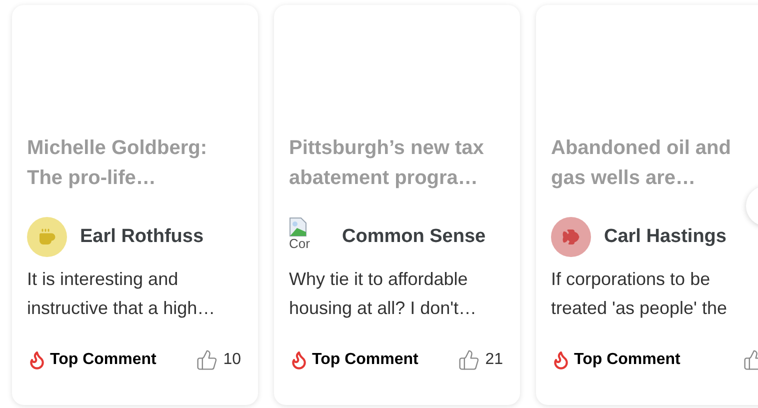 The width and height of the screenshot is (758, 408). I want to click on author-name: Common Sense, so click(414, 236).